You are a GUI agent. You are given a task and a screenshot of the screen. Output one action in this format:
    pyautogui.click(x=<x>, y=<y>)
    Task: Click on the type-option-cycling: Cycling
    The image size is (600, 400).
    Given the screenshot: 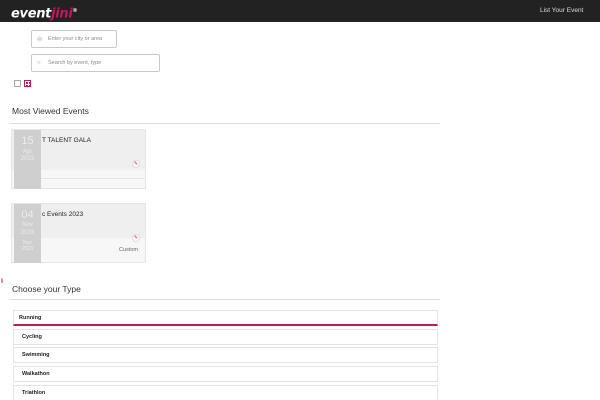 What is the action you would take?
    pyautogui.click(x=225, y=337)
    